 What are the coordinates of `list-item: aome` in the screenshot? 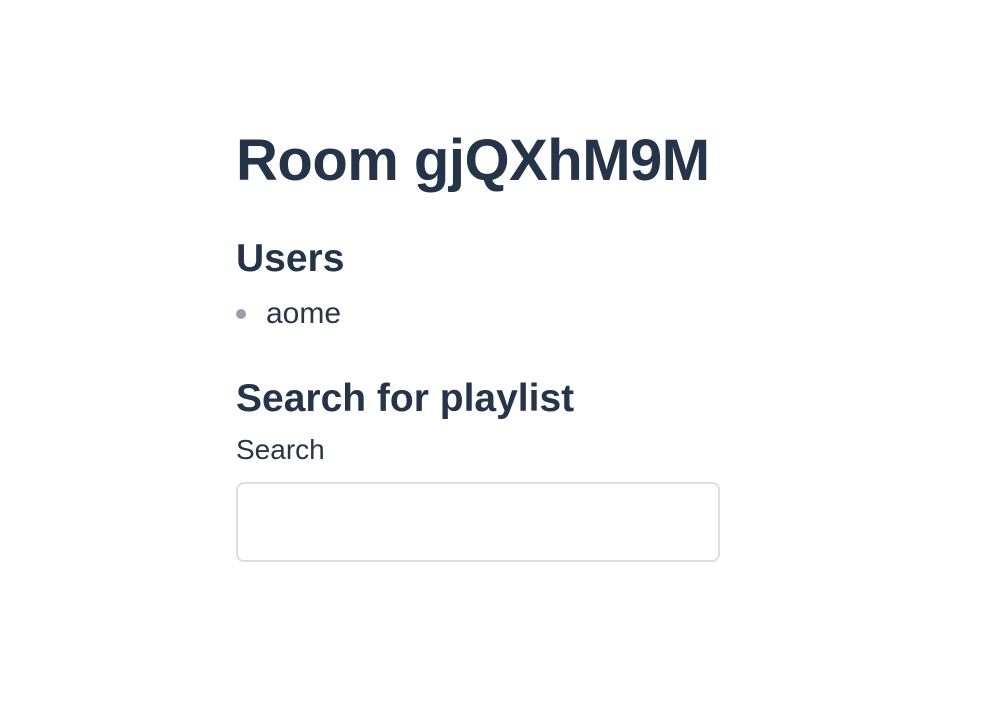 It's located at (288, 314).